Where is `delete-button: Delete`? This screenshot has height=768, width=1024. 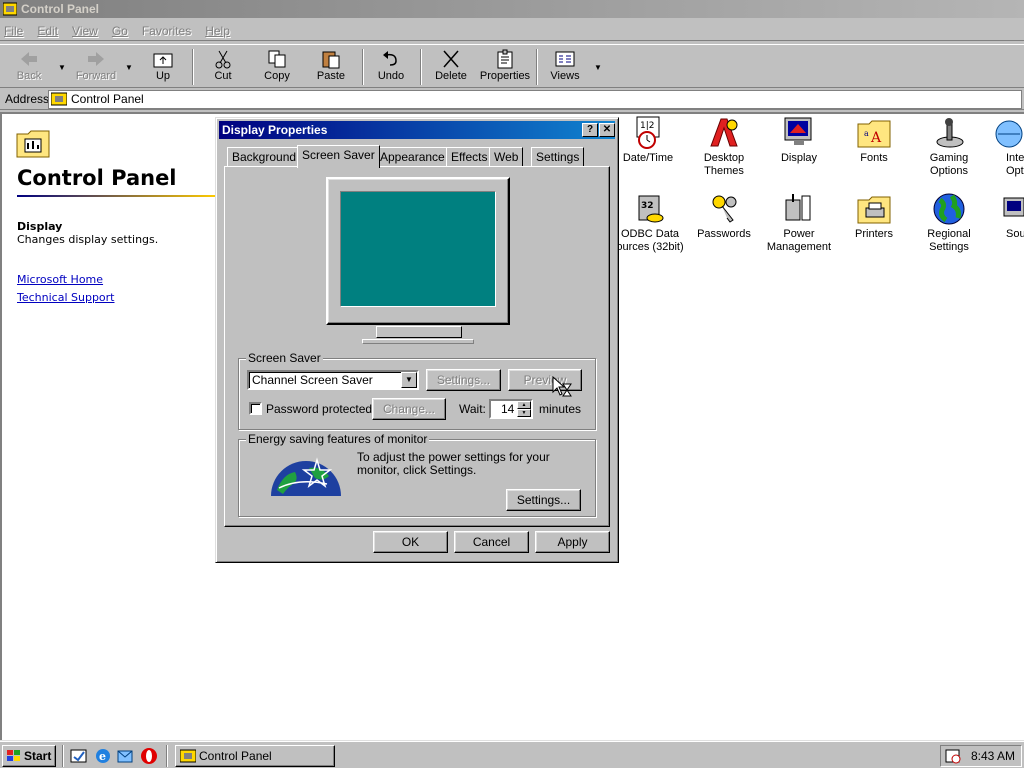 delete-button: Delete is located at coordinates (451, 67).